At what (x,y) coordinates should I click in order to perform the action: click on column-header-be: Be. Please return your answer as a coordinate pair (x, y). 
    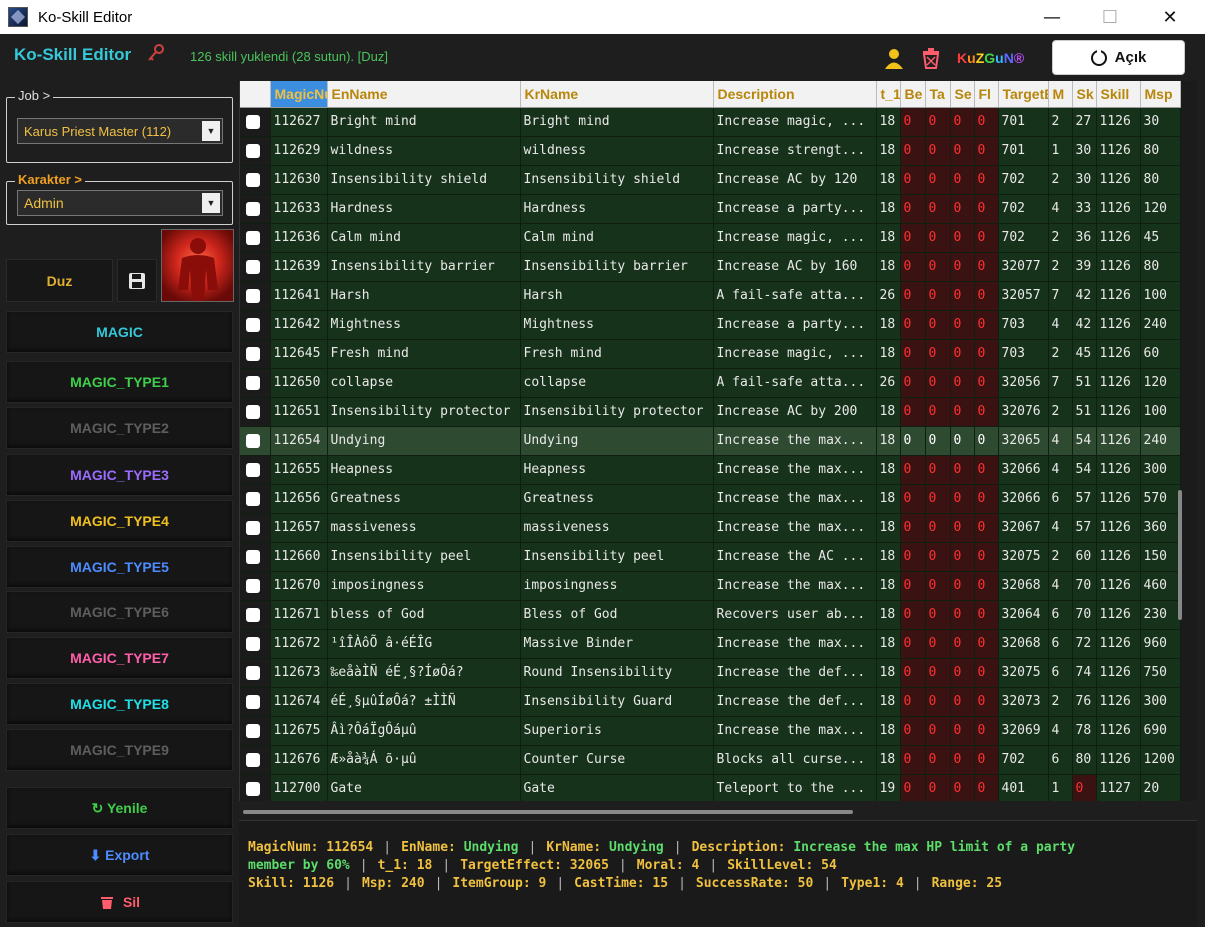
    Looking at the image, I should click on (913, 94).